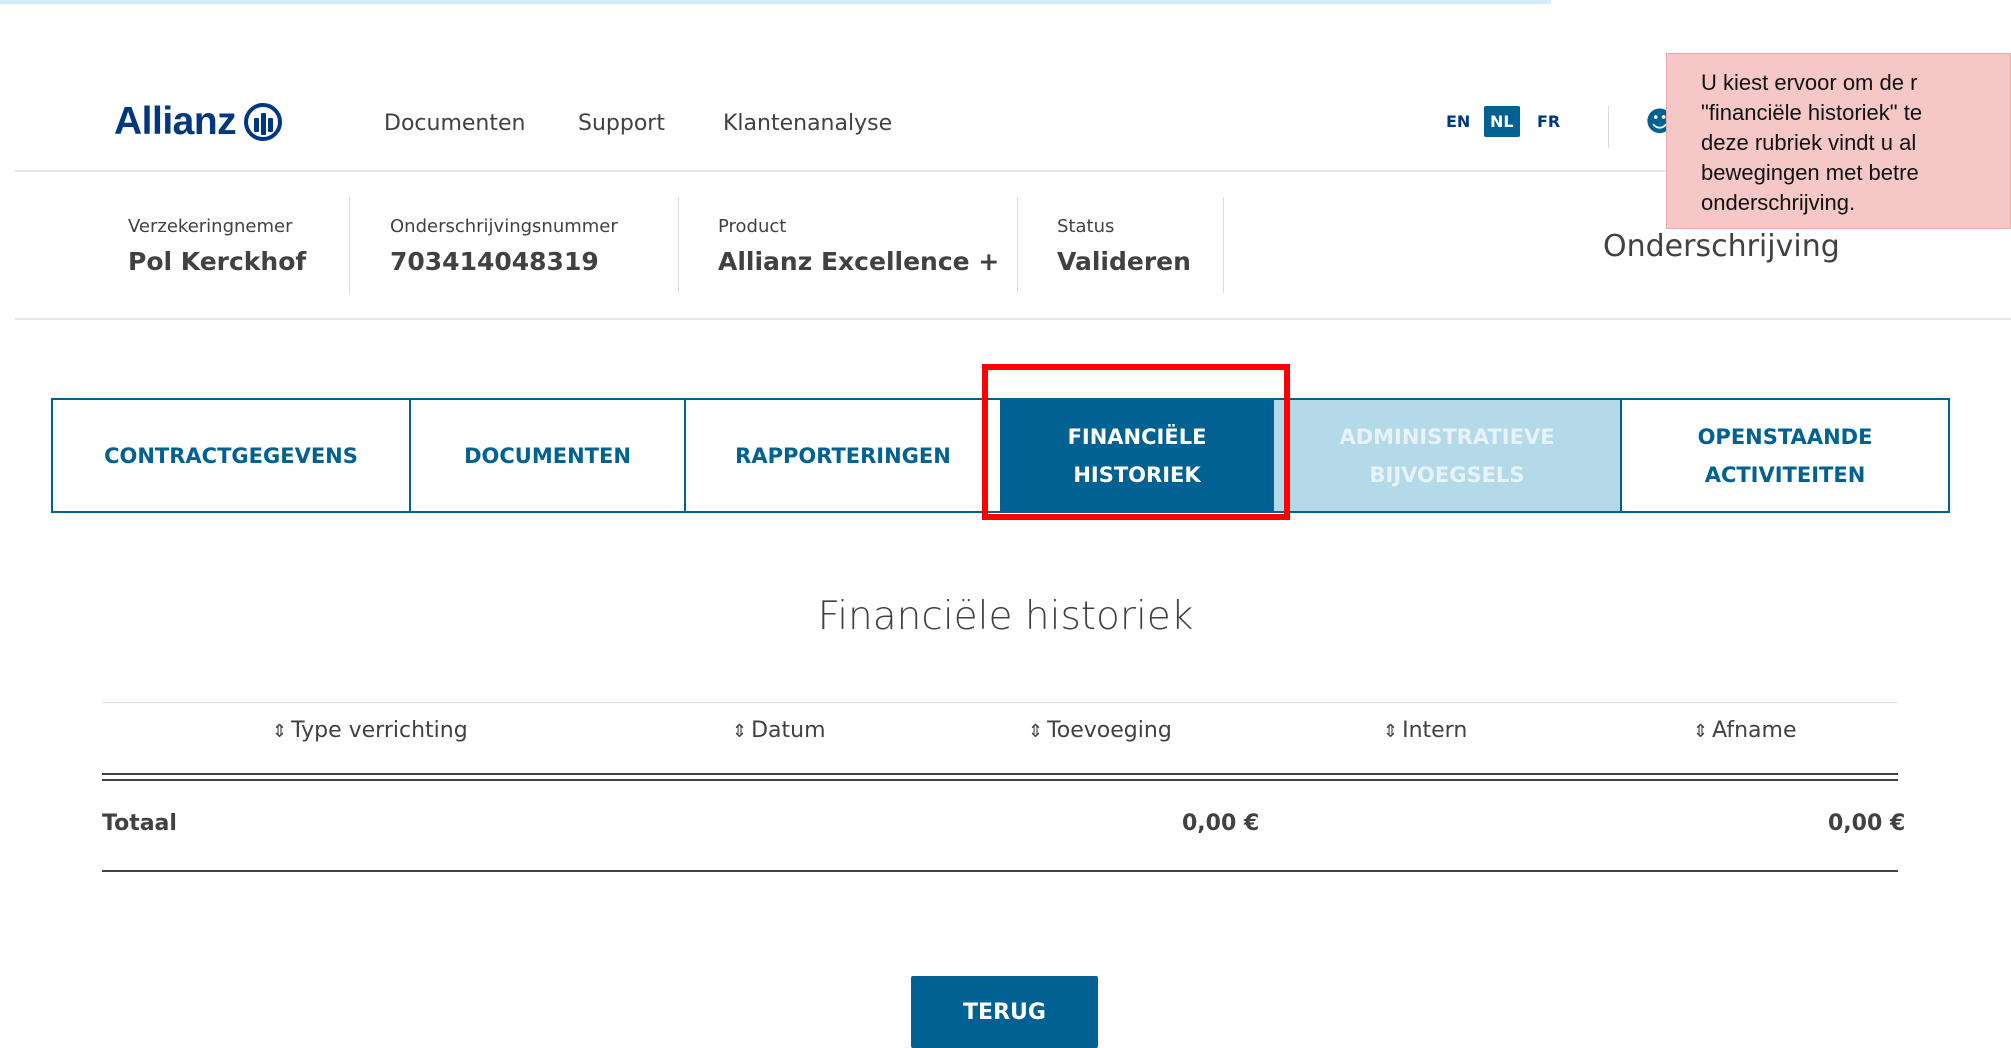 The width and height of the screenshot is (2011, 1048). Describe the element at coordinates (1548, 121) in the screenshot. I see `lang-fr: FR` at that location.